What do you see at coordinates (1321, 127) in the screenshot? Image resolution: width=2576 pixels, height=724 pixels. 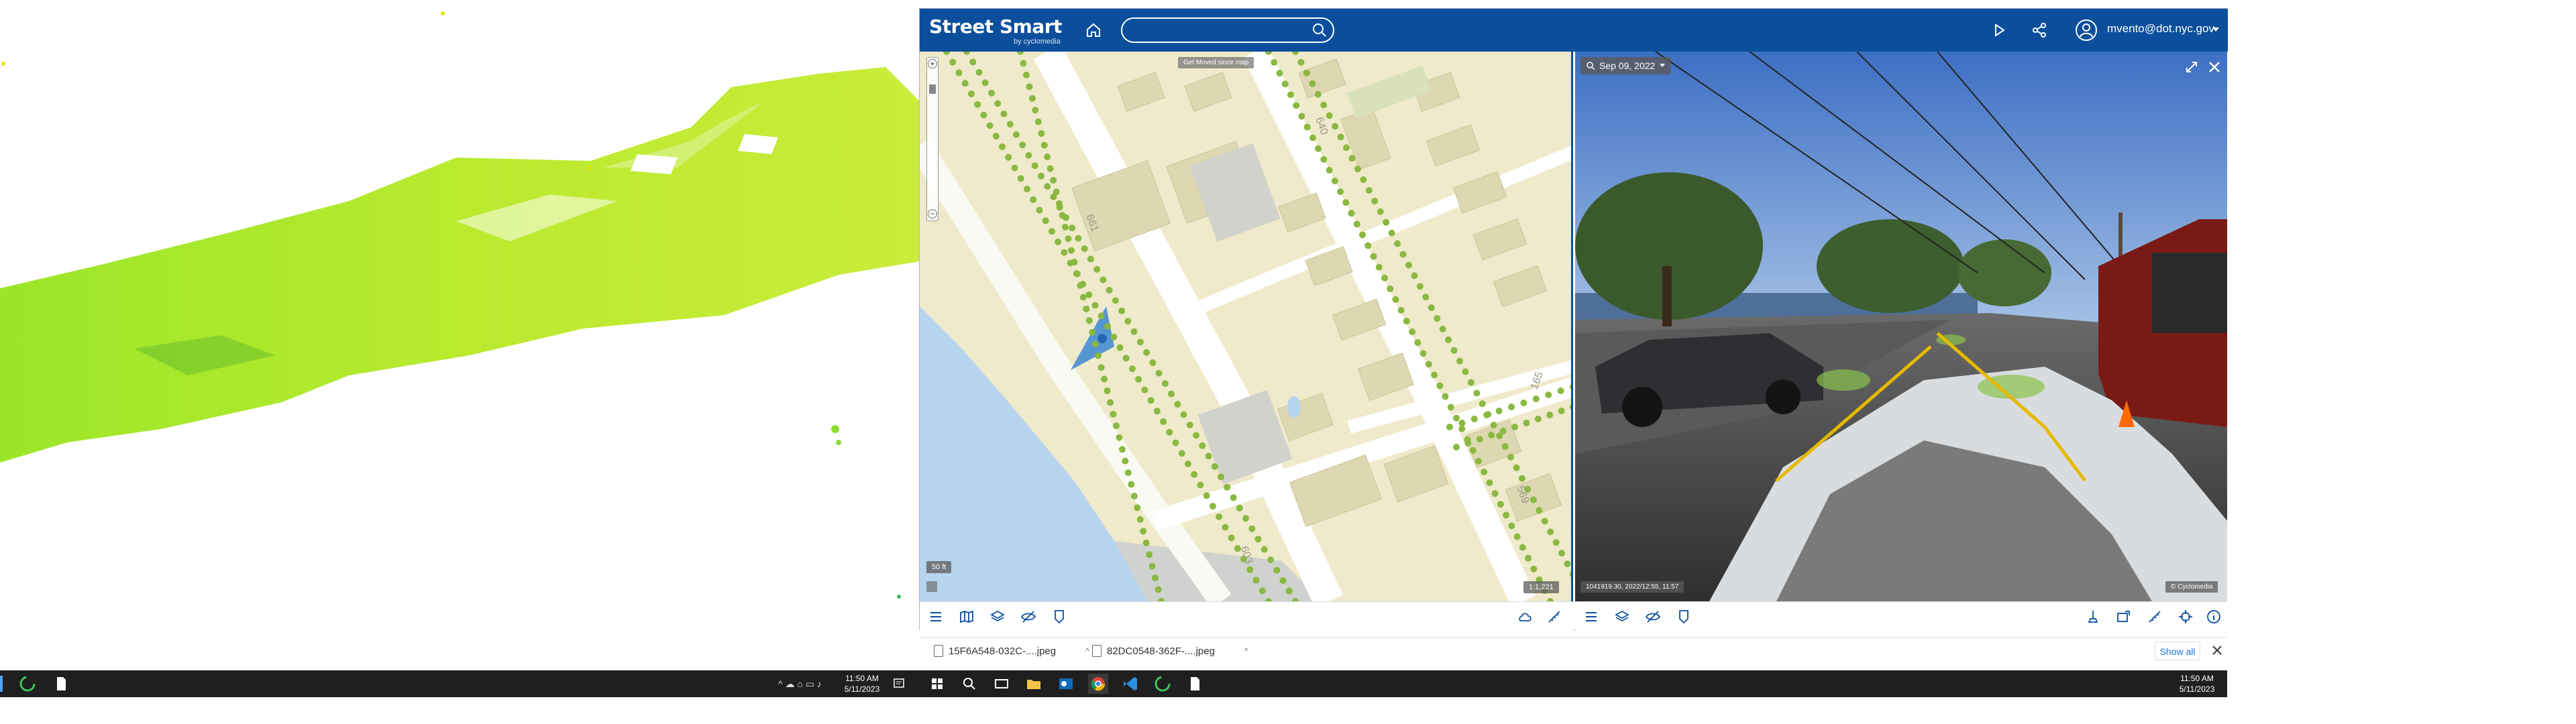 I see `street-number-label: 640` at bounding box center [1321, 127].